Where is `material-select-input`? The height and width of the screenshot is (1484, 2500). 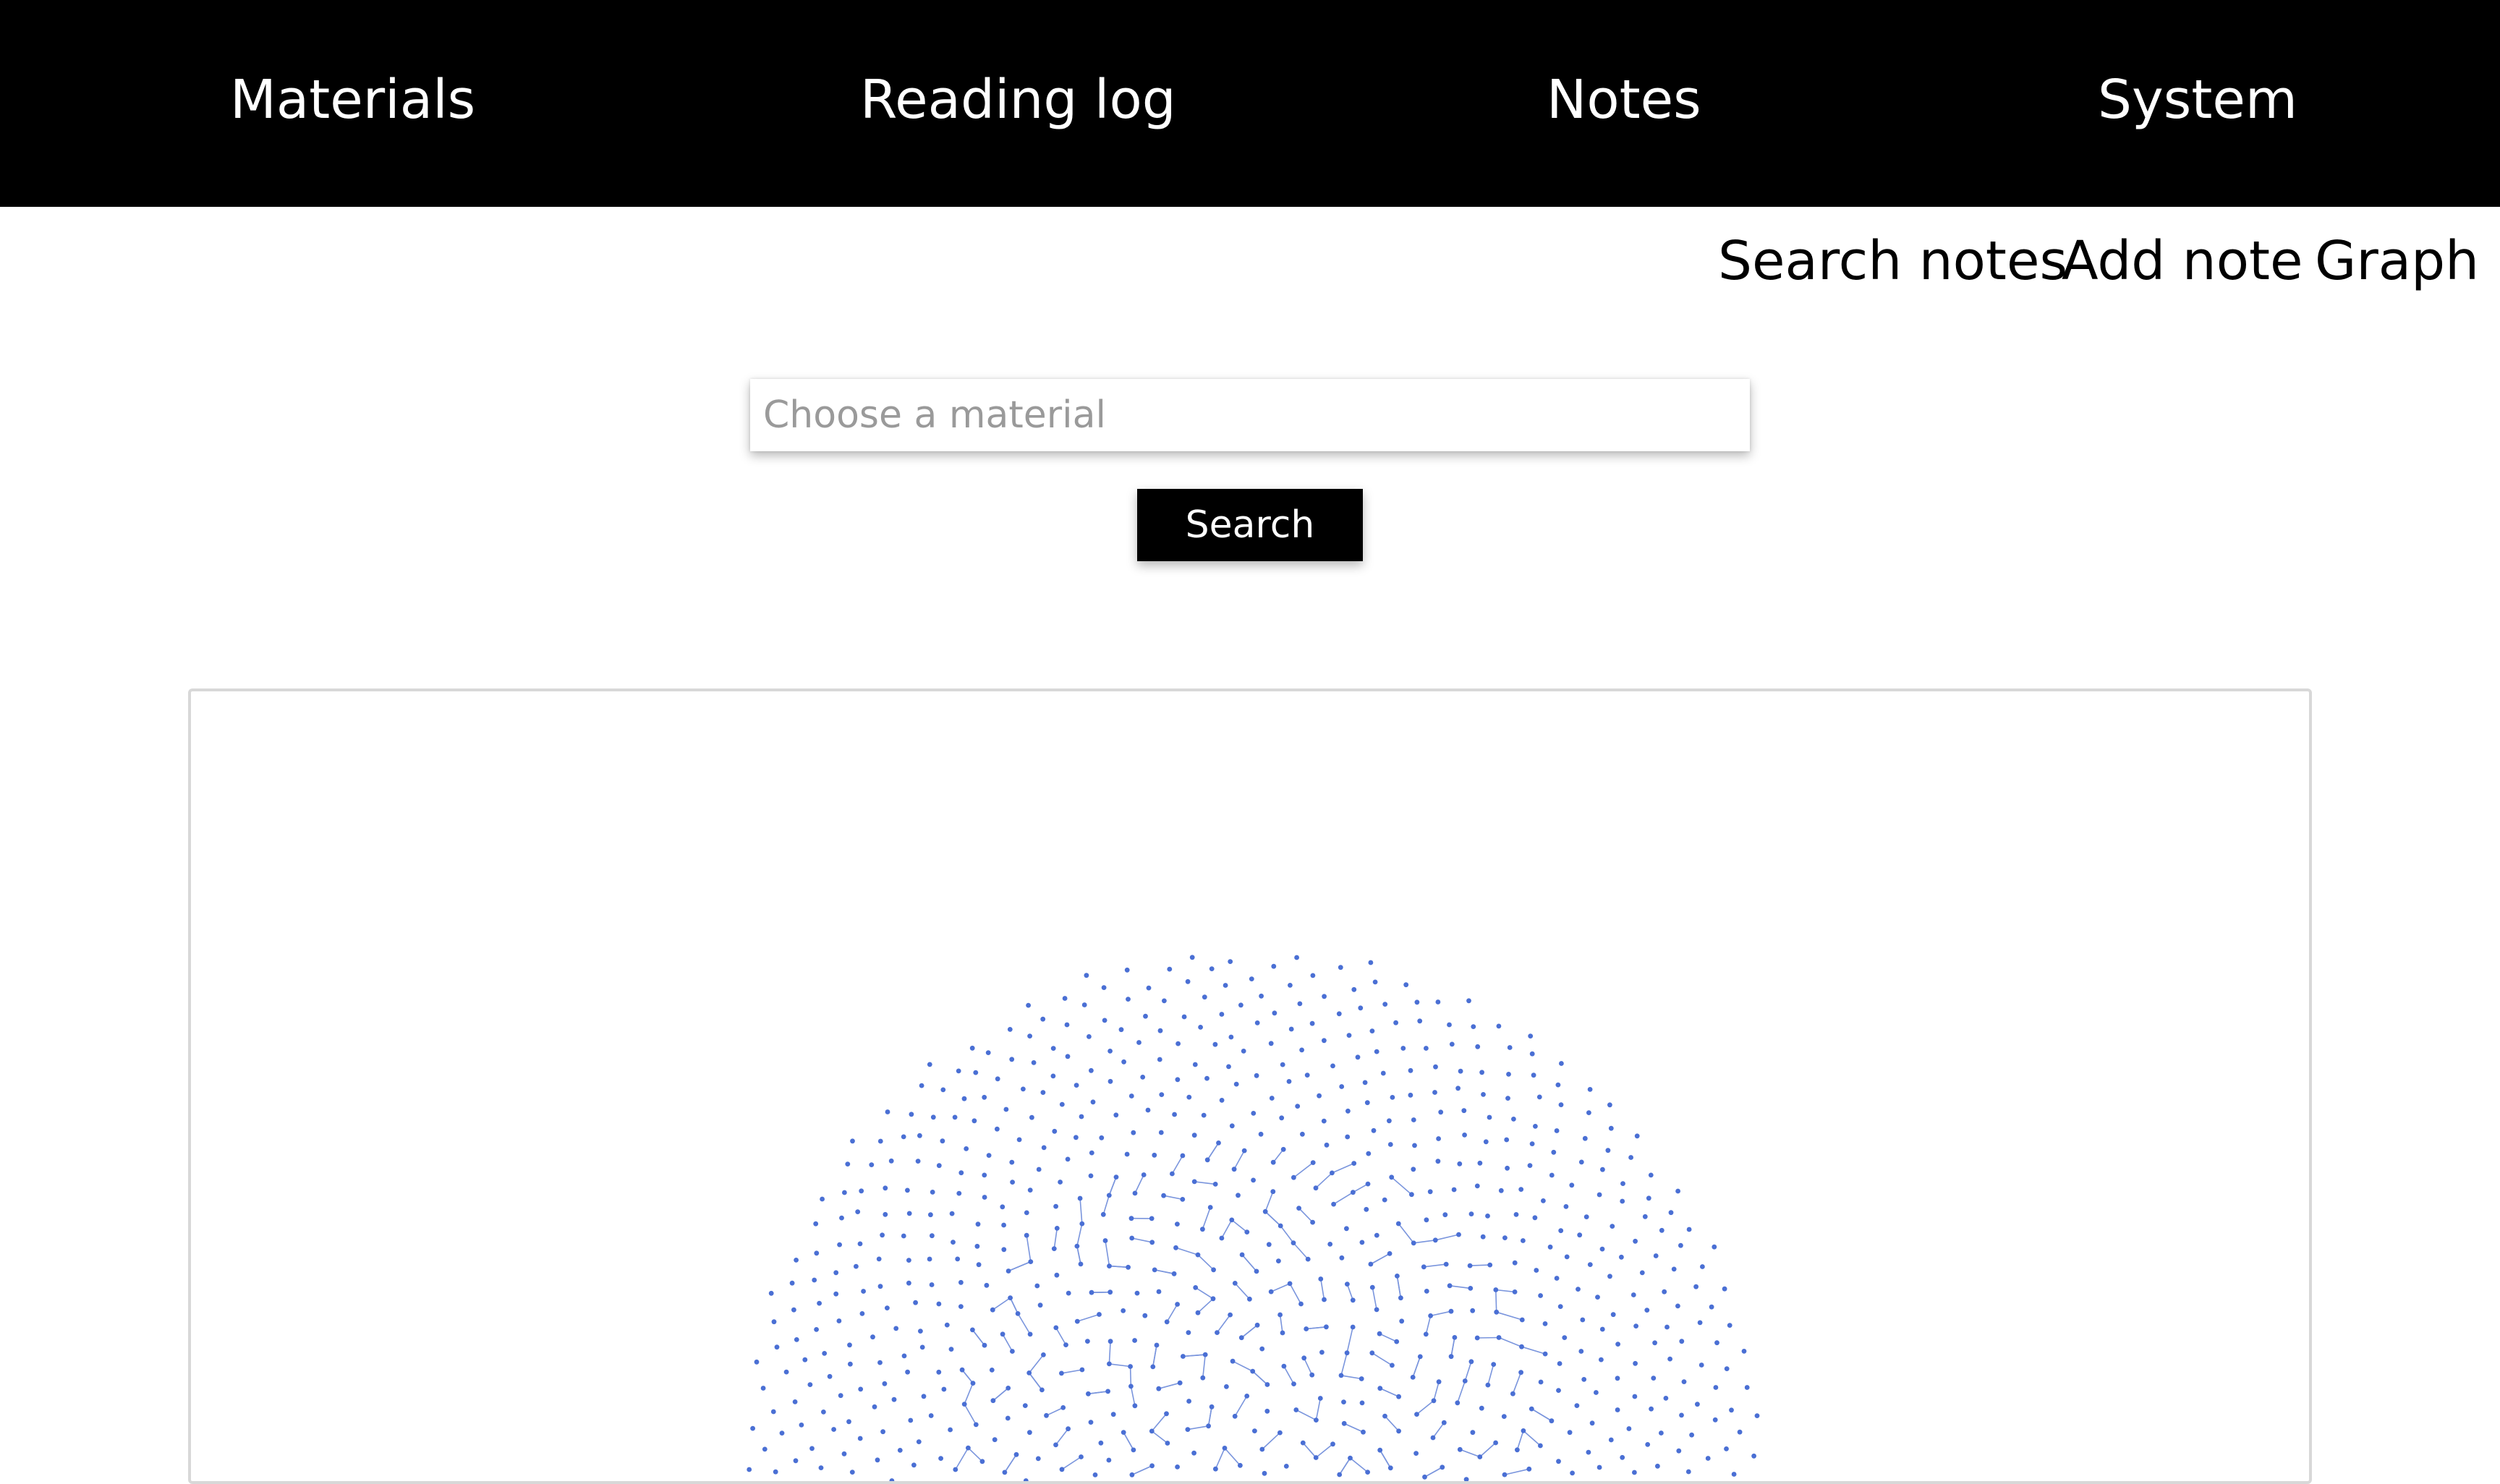
material-select-input is located at coordinates (1250, 415).